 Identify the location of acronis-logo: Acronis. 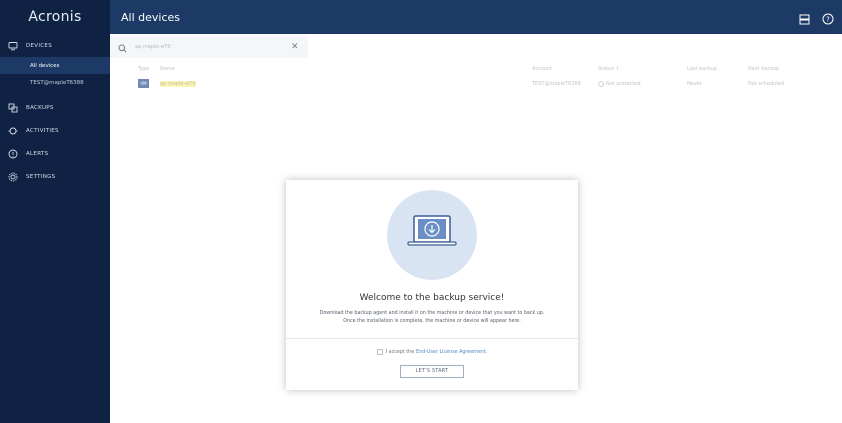
(55, 17).